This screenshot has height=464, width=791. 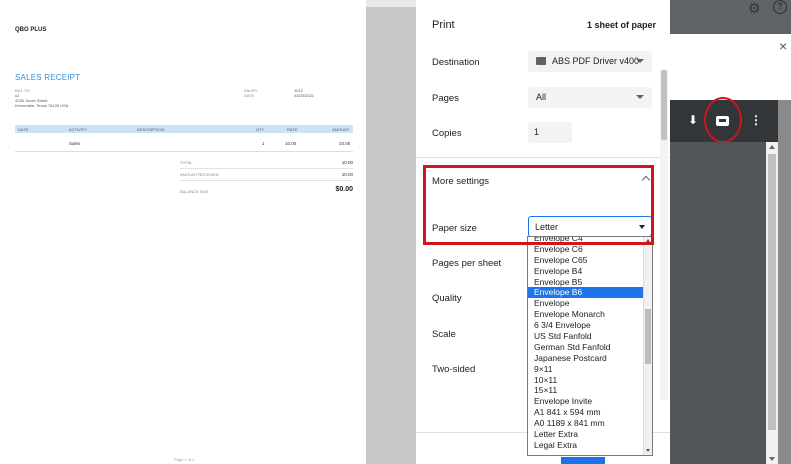 I want to click on destination-select: ABS PDF Driver v400, so click(x=590, y=61).